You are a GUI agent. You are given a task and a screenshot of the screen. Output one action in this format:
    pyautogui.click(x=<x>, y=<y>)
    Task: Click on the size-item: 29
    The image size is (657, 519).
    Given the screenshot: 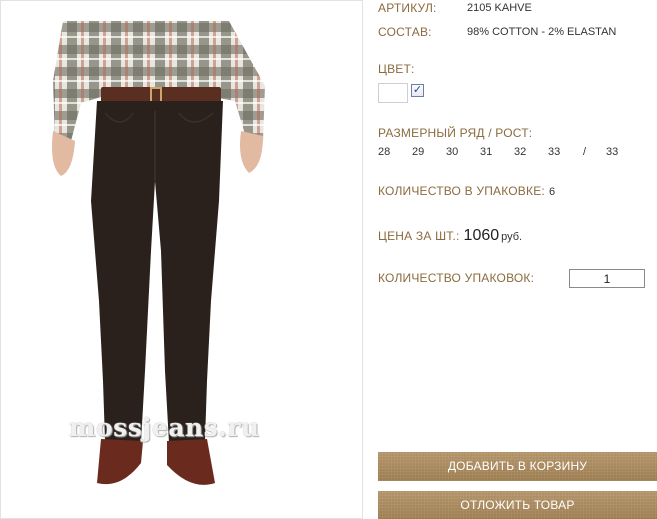 What is the action you would take?
    pyautogui.click(x=418, y=152)
    